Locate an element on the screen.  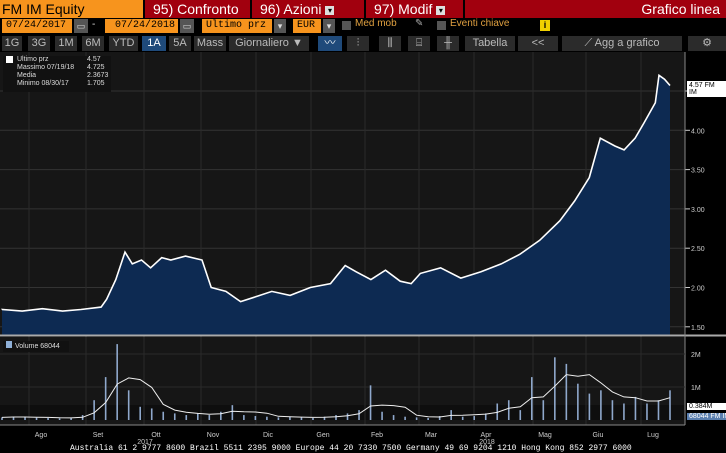
frequency-select: Giornaliero ▼ is located at coordinates (269, 43).